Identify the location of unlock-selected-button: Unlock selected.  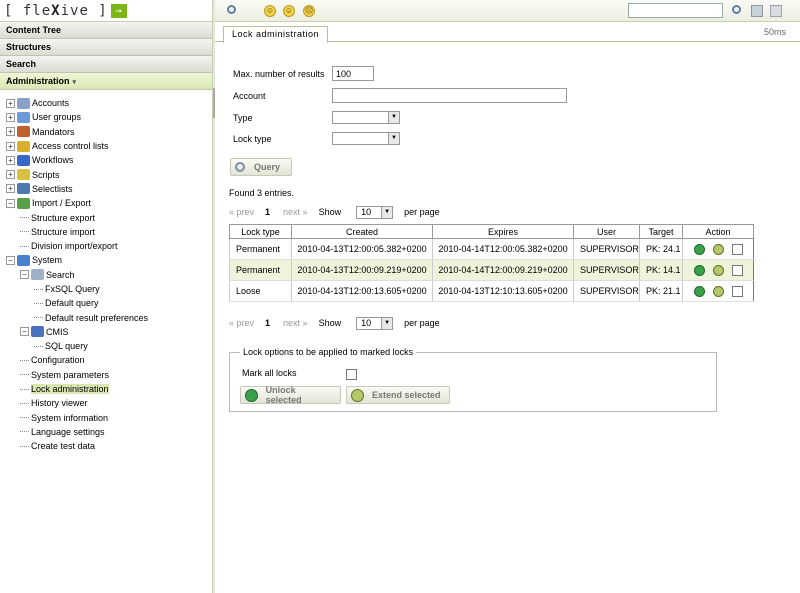
(290, 395).